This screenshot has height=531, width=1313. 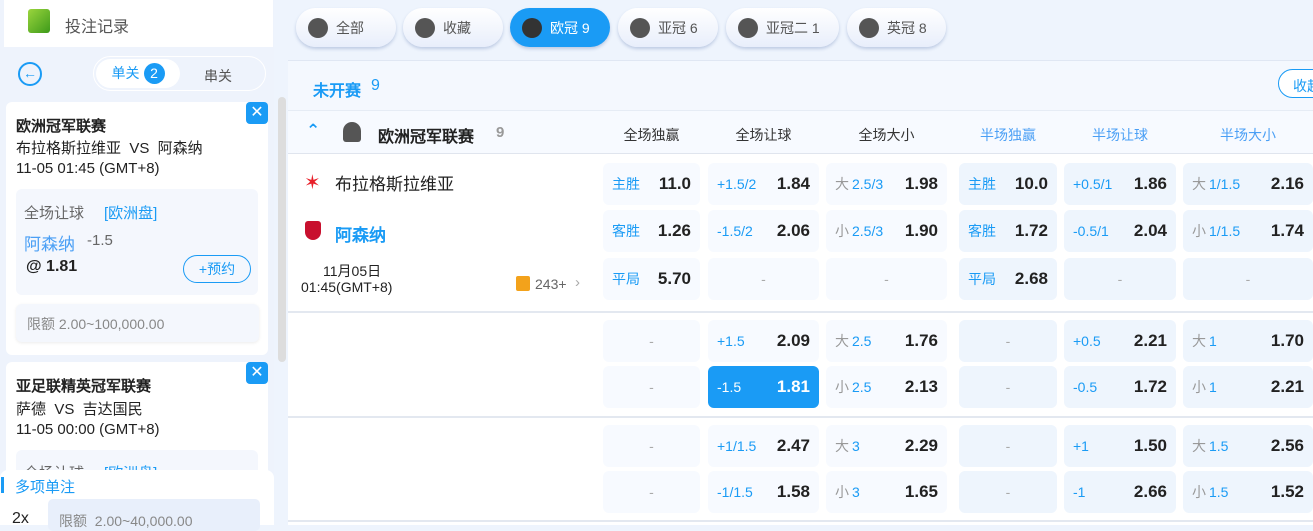 I want to click on odds-label: 2.5/3, so click(x=868, y=231).